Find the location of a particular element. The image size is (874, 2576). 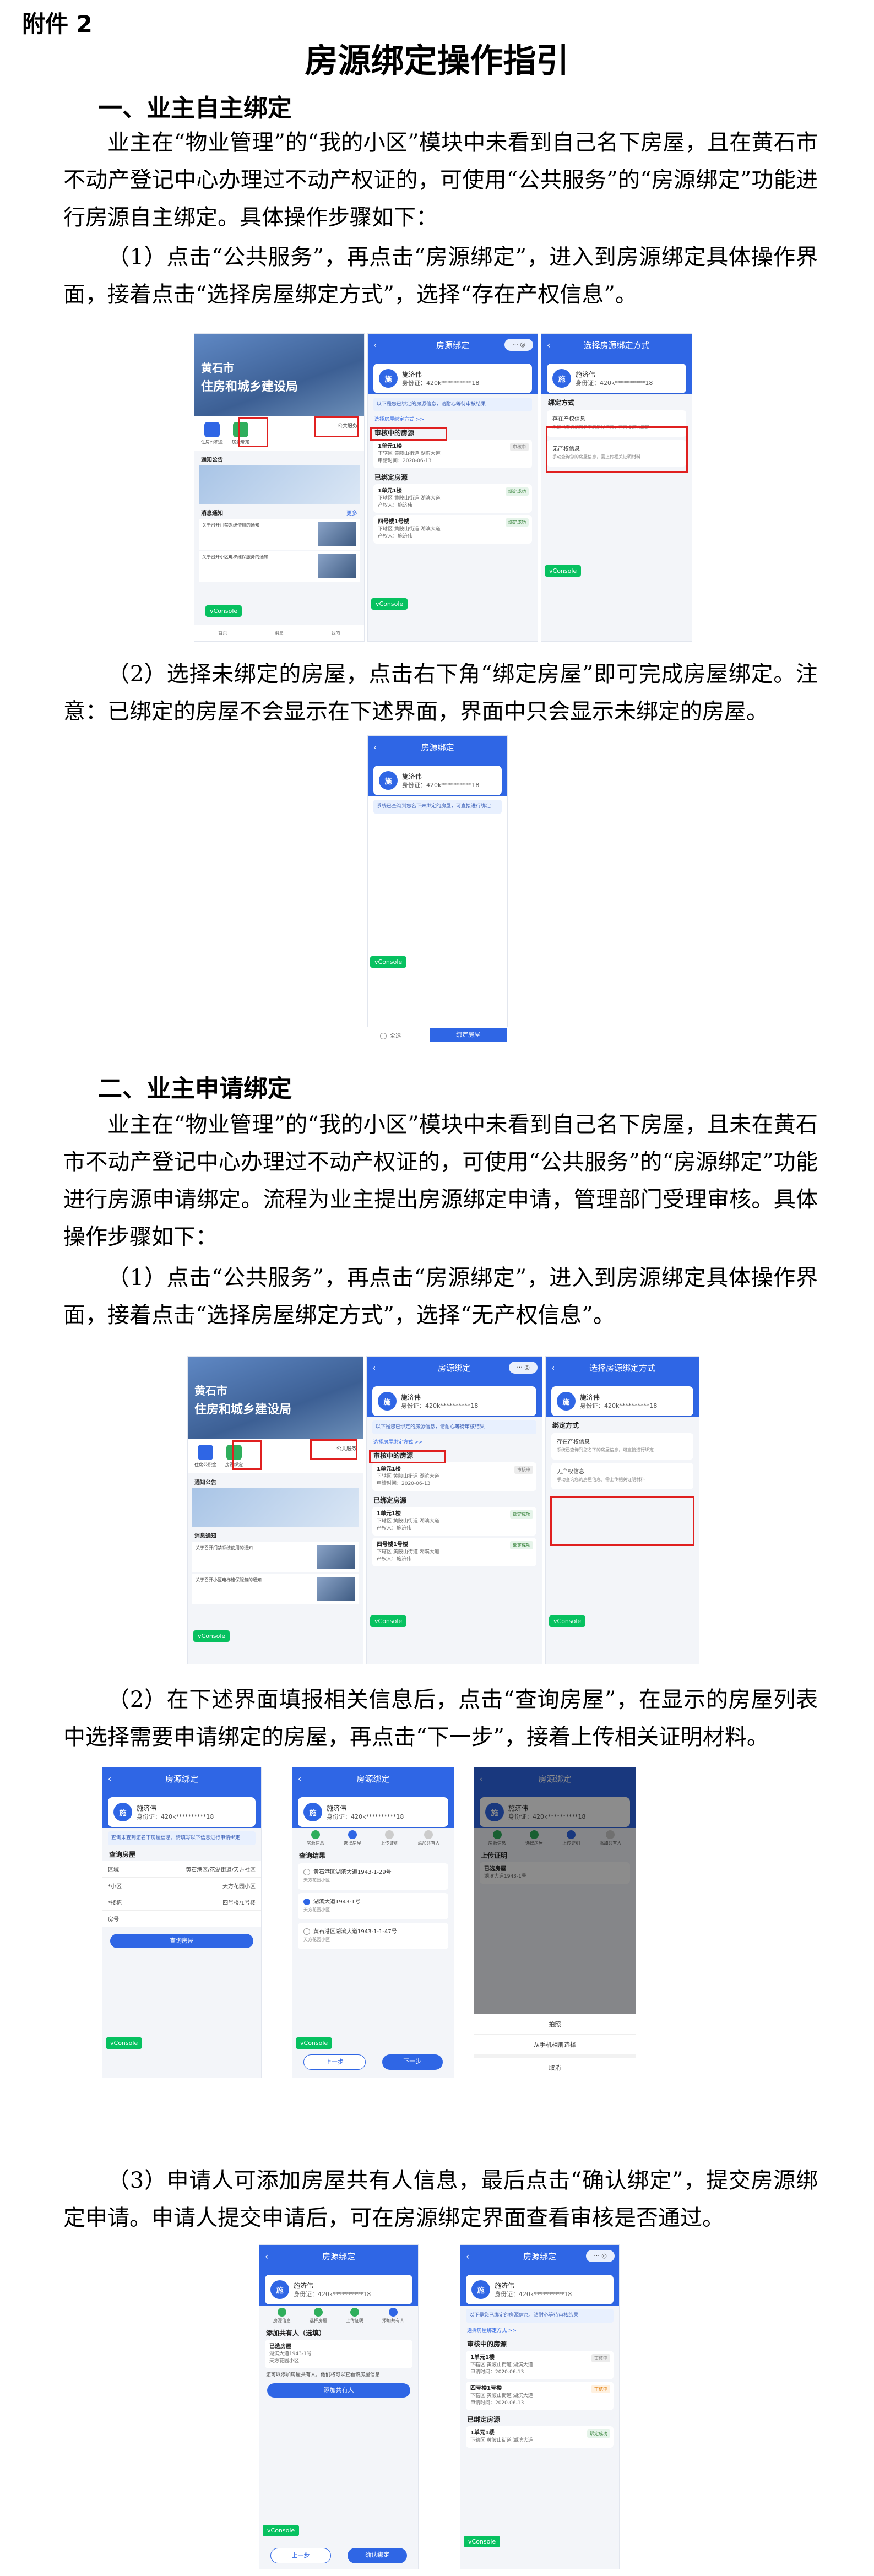

capsule-menu: ··· ◎ is located at coordinates (518, 345).